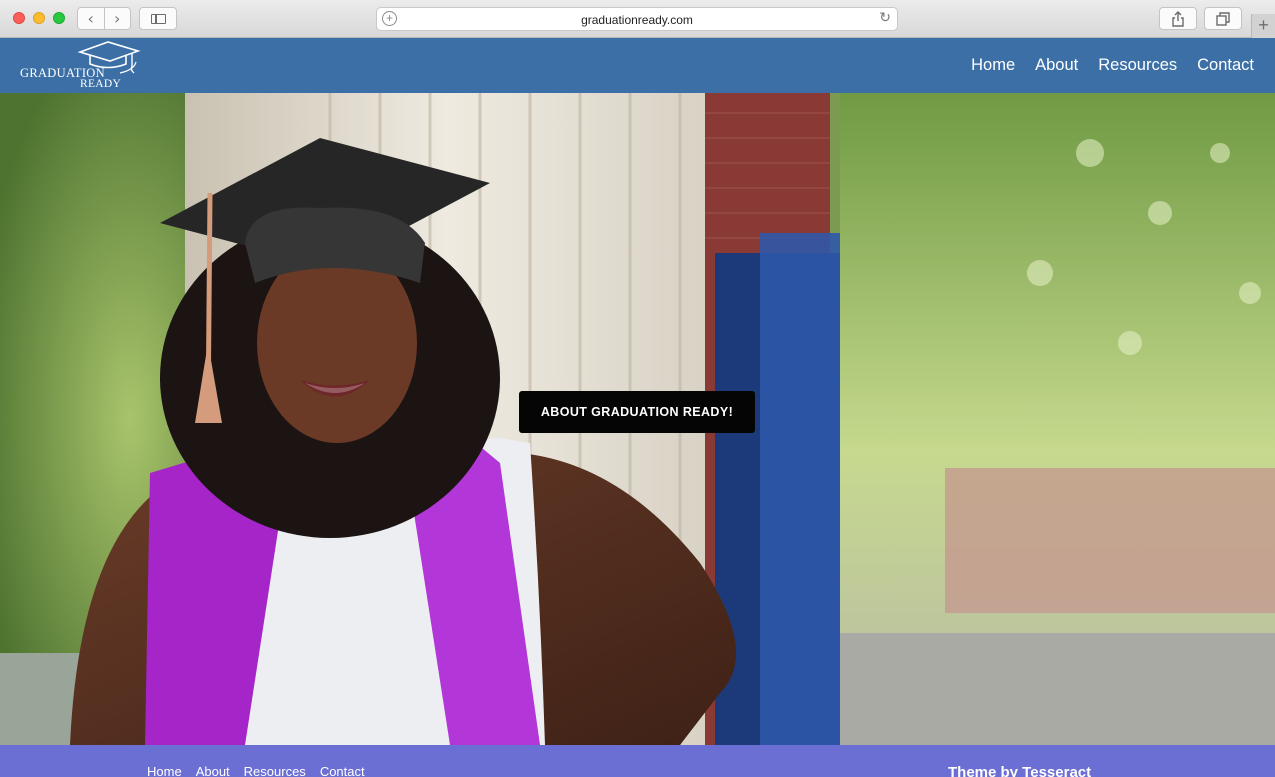 Image resolution: width=1275 pixels, height=777 pixels. What do you see at coordinates (1263, 26) in the screenshot?
I see `new-tab-button: +` at bounding box center [1263, 26].